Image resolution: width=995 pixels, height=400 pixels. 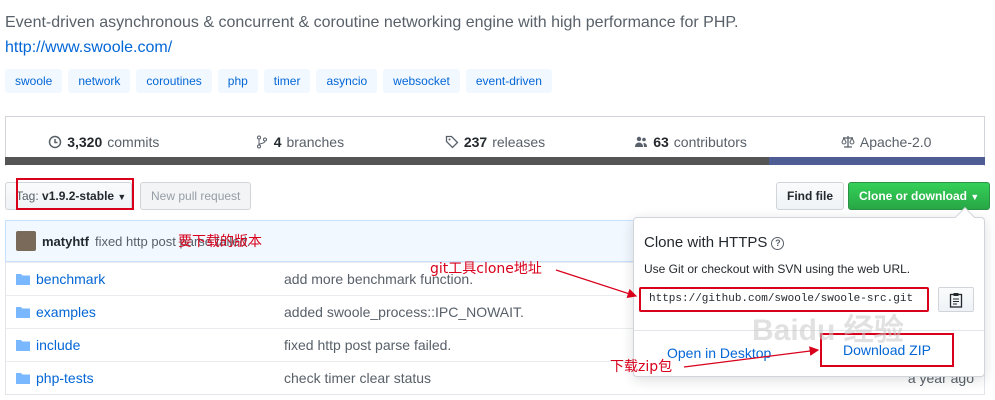 What do you see at coordinates (828, 330) in the screenshot?
I see `watermark: Baidu 经验` at bounding box center [828, 330].